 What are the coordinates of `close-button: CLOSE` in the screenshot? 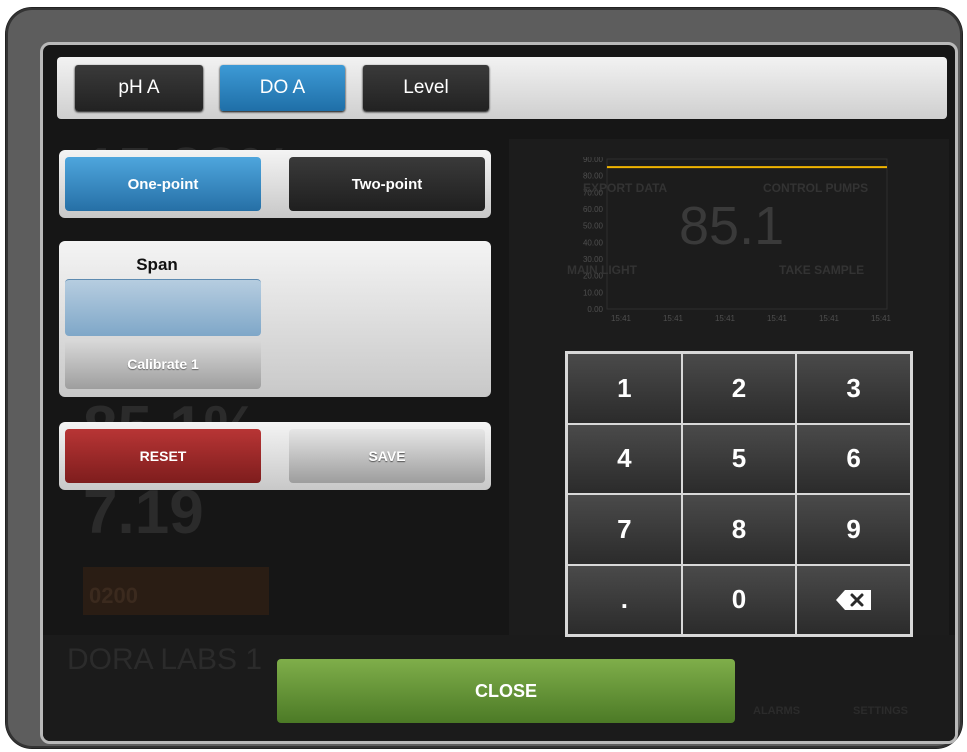 It's located at (506, 691).